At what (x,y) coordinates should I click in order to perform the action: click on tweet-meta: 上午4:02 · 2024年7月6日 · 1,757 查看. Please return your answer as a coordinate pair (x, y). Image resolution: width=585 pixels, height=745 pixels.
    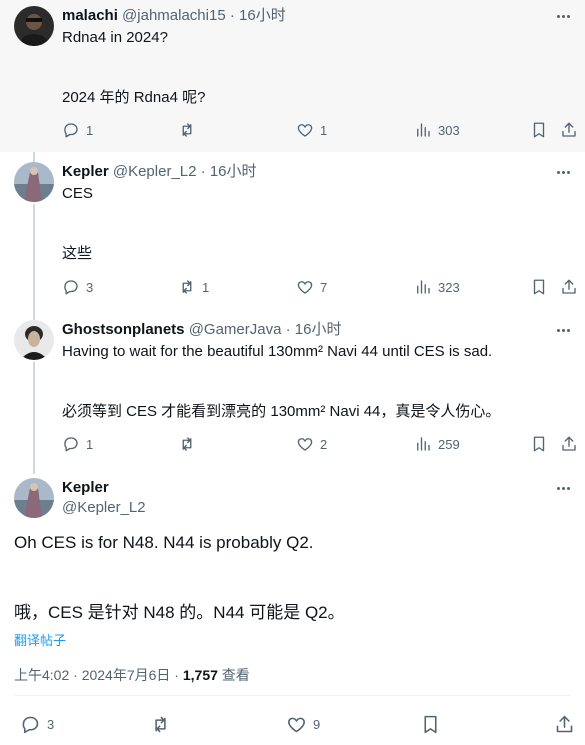
    Looking at the image, I should click on (132, 675).